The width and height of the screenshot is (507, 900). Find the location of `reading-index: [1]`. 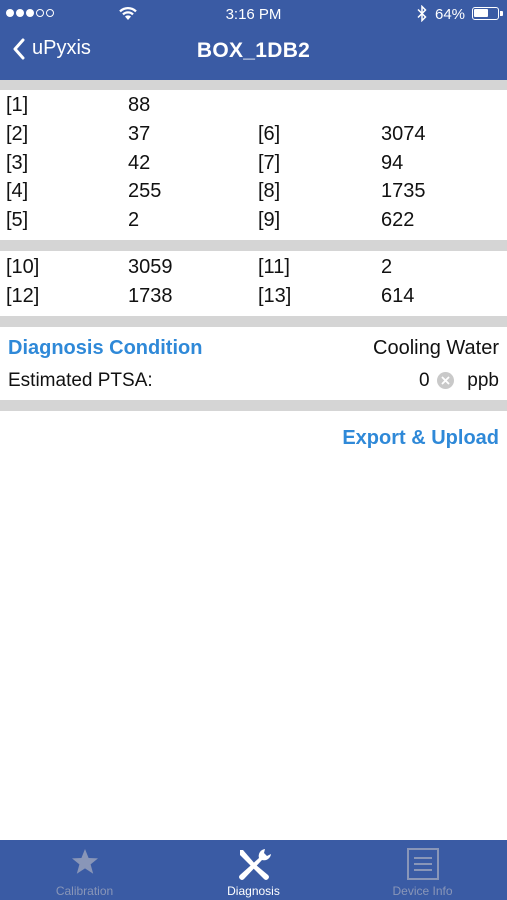

reading-index: [1] is located at coordinates (17, 105).